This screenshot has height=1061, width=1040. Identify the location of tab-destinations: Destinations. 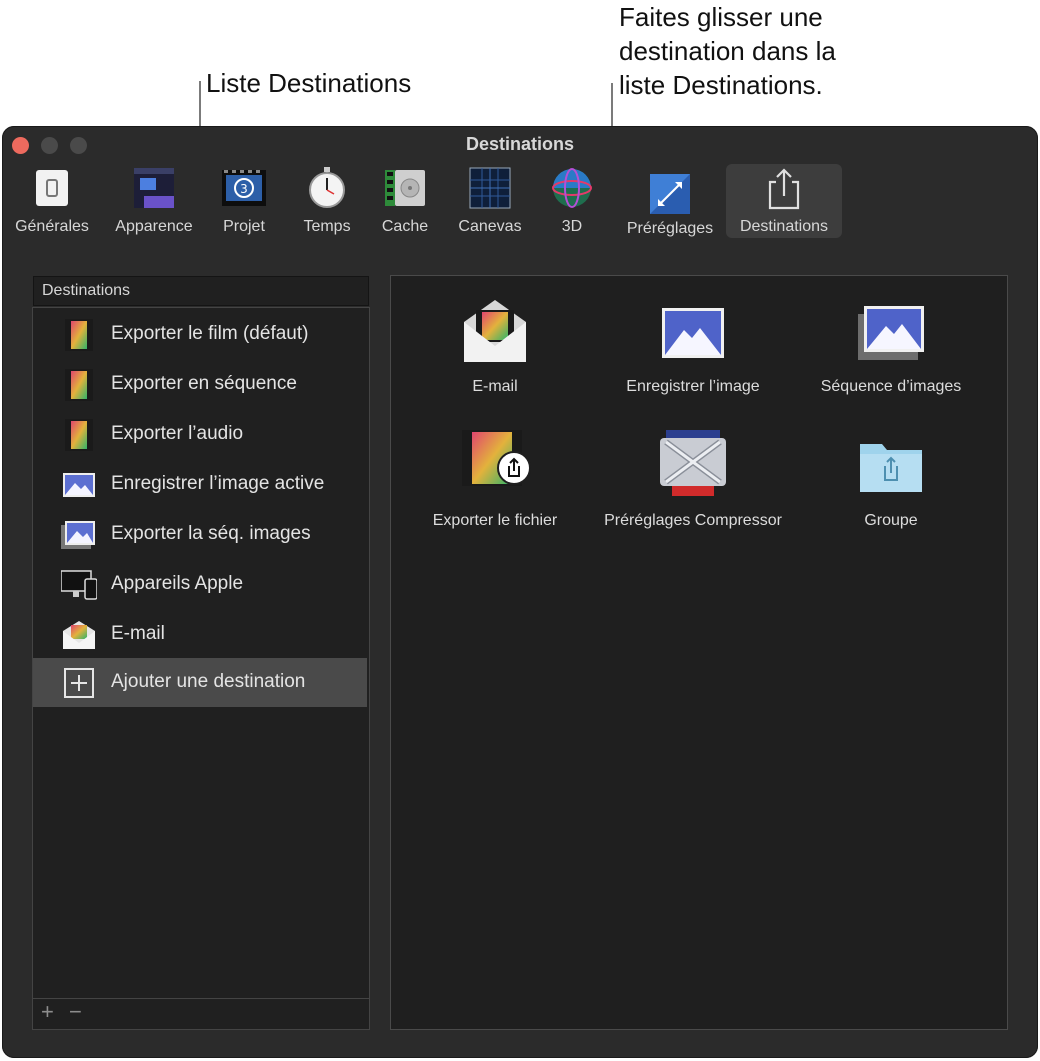
(784, 201).